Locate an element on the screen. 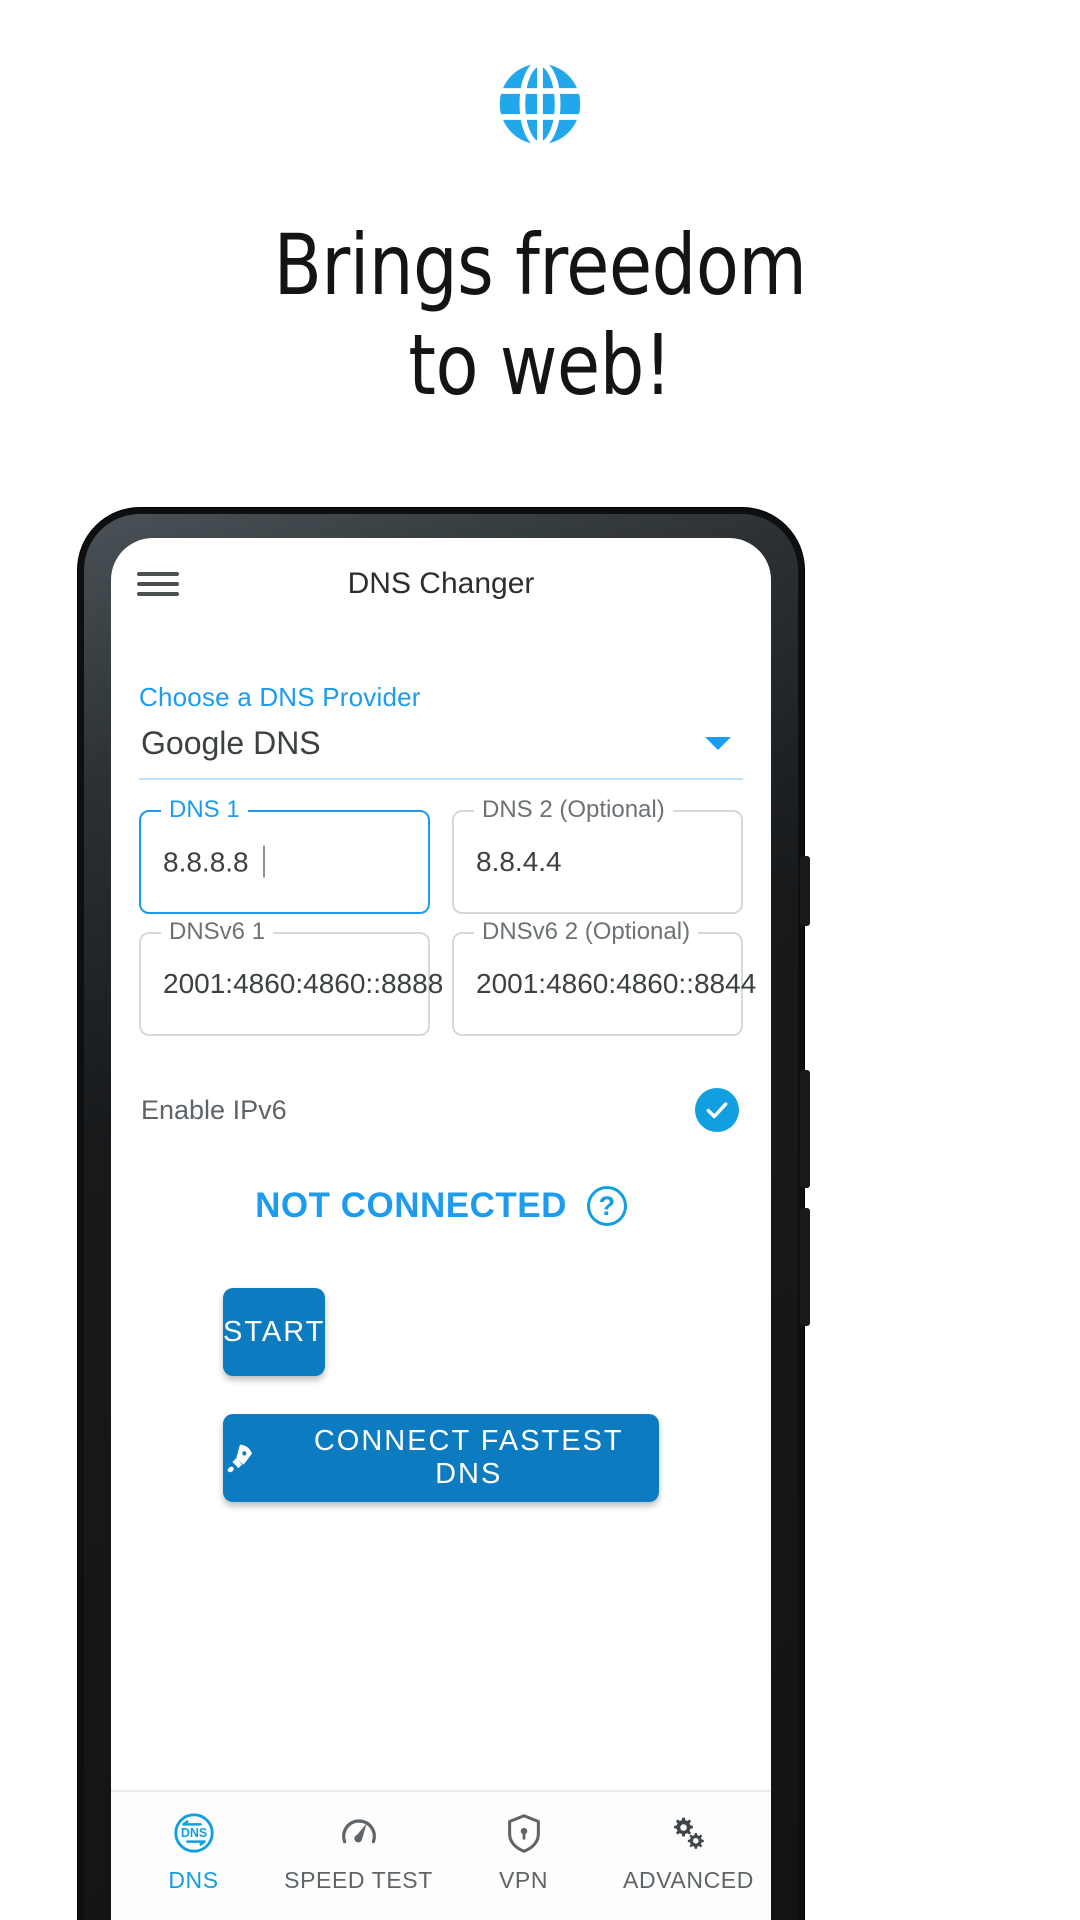  bottom-navigation-bar: DNS DNS SPEED TEST VPN ADVANCED is located at coordinates (441, 1855).